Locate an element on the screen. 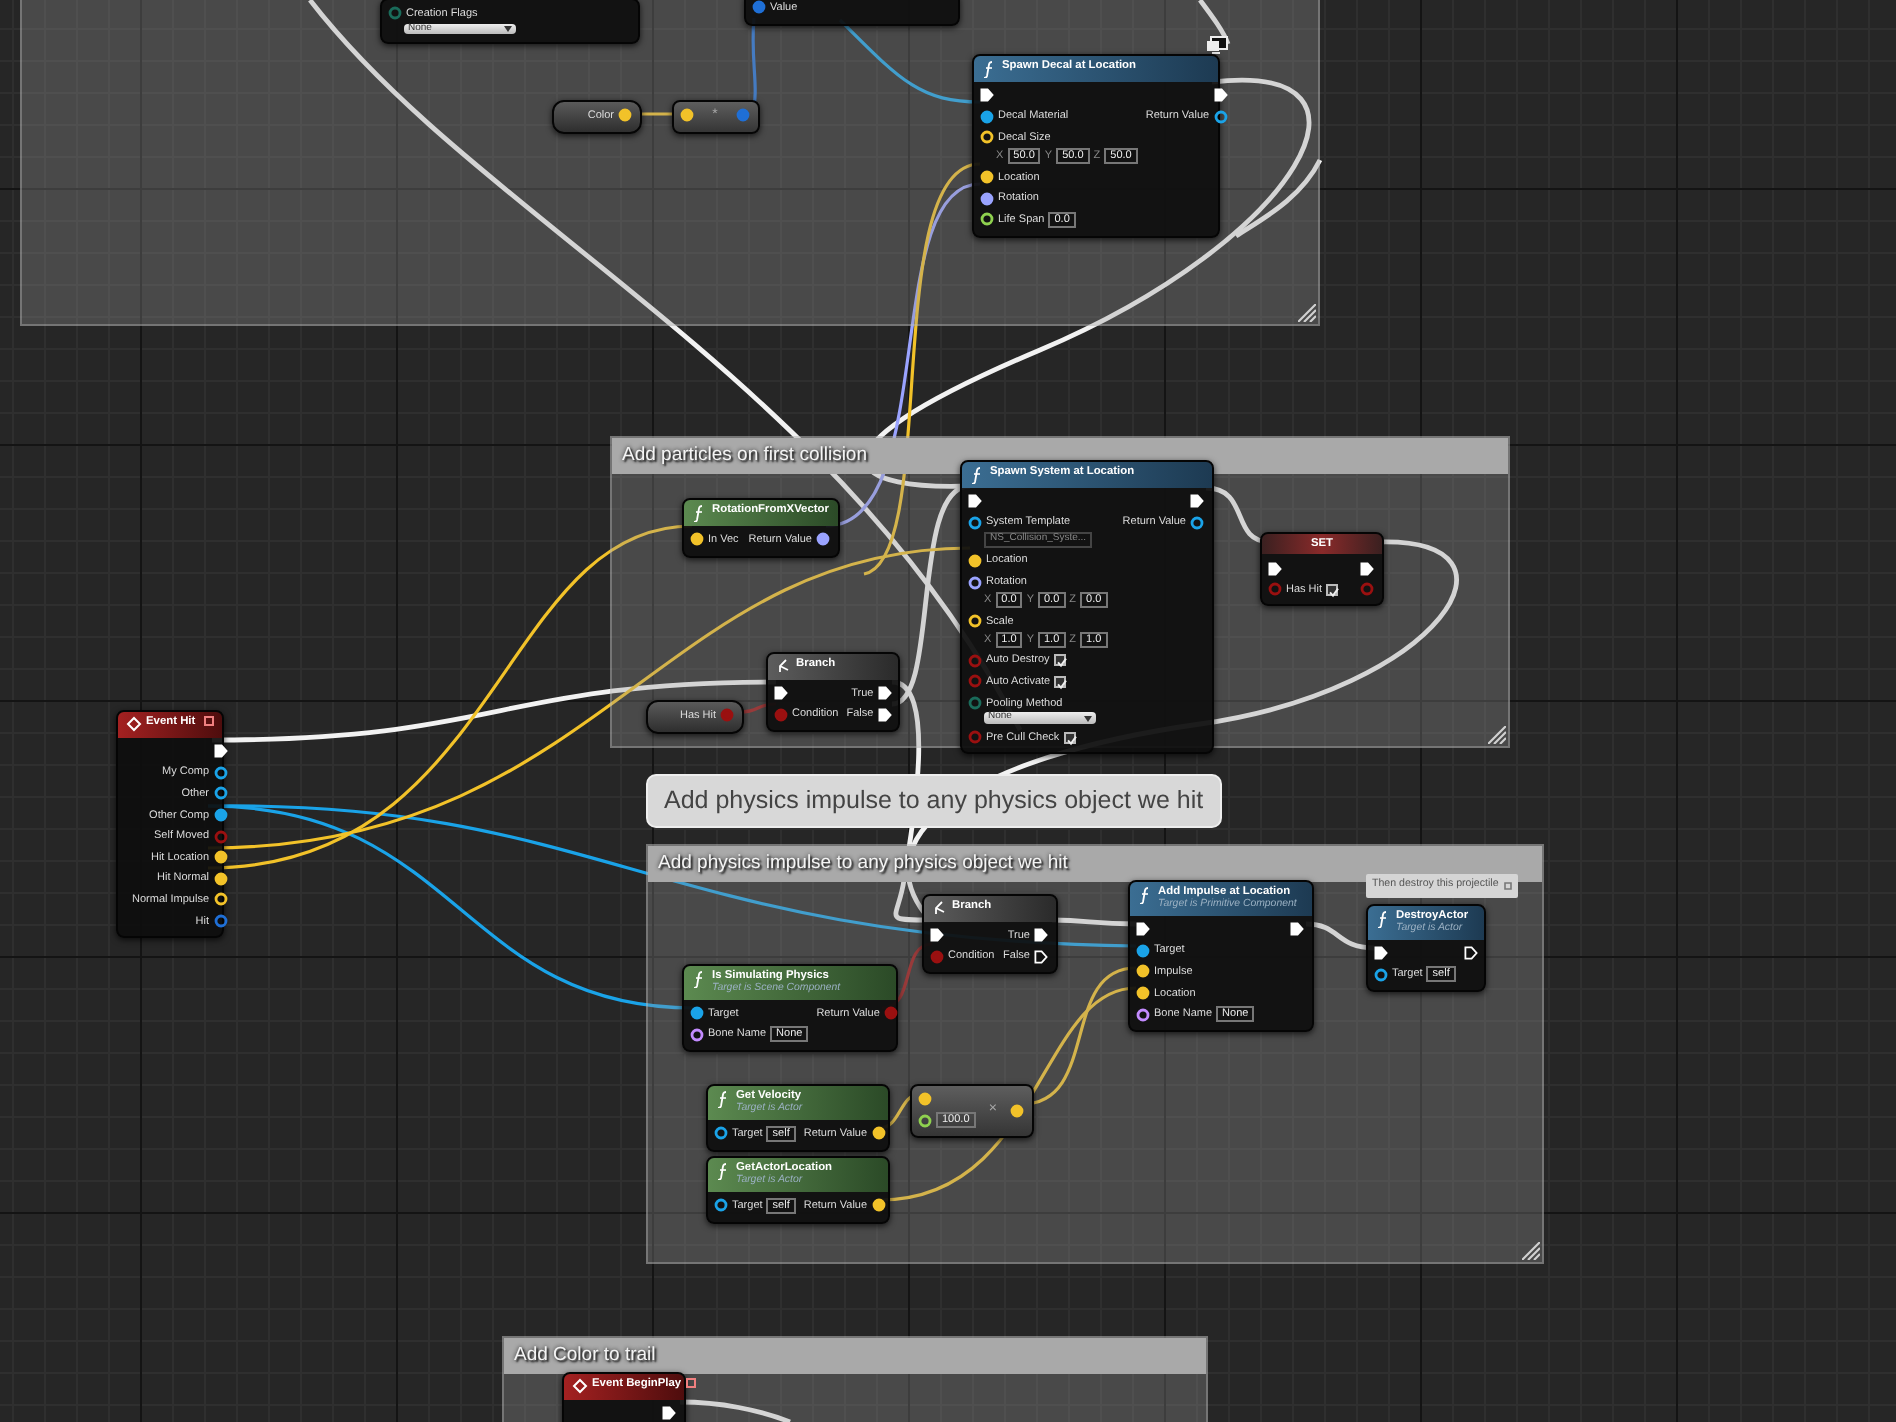 Image resolution: width=1896 pixels, height=1422 pixels. exec-wire is located at coordinates (1214, 22).